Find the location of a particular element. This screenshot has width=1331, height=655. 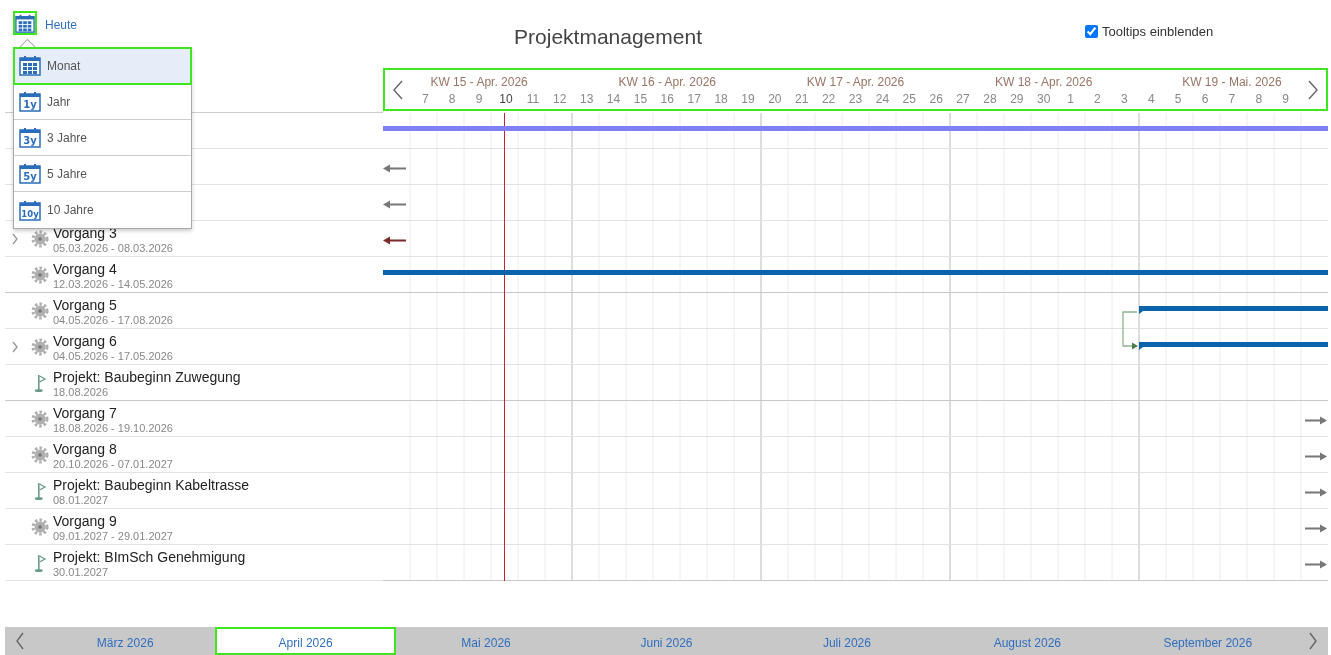

task-name: Vorgang 7 is located at coordinates (85, 413).